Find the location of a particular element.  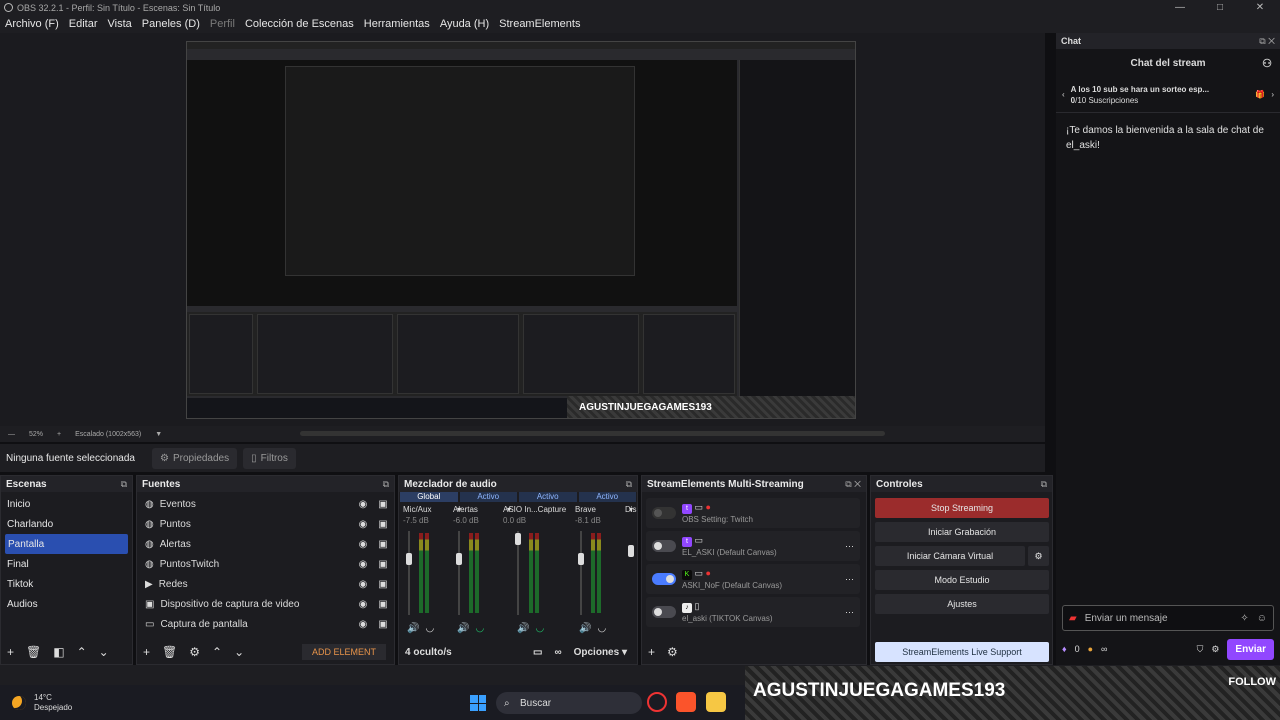

source-item: ▣ Dispositivo de captura de video ◉ ▣ is located at coordinates (265, 604).